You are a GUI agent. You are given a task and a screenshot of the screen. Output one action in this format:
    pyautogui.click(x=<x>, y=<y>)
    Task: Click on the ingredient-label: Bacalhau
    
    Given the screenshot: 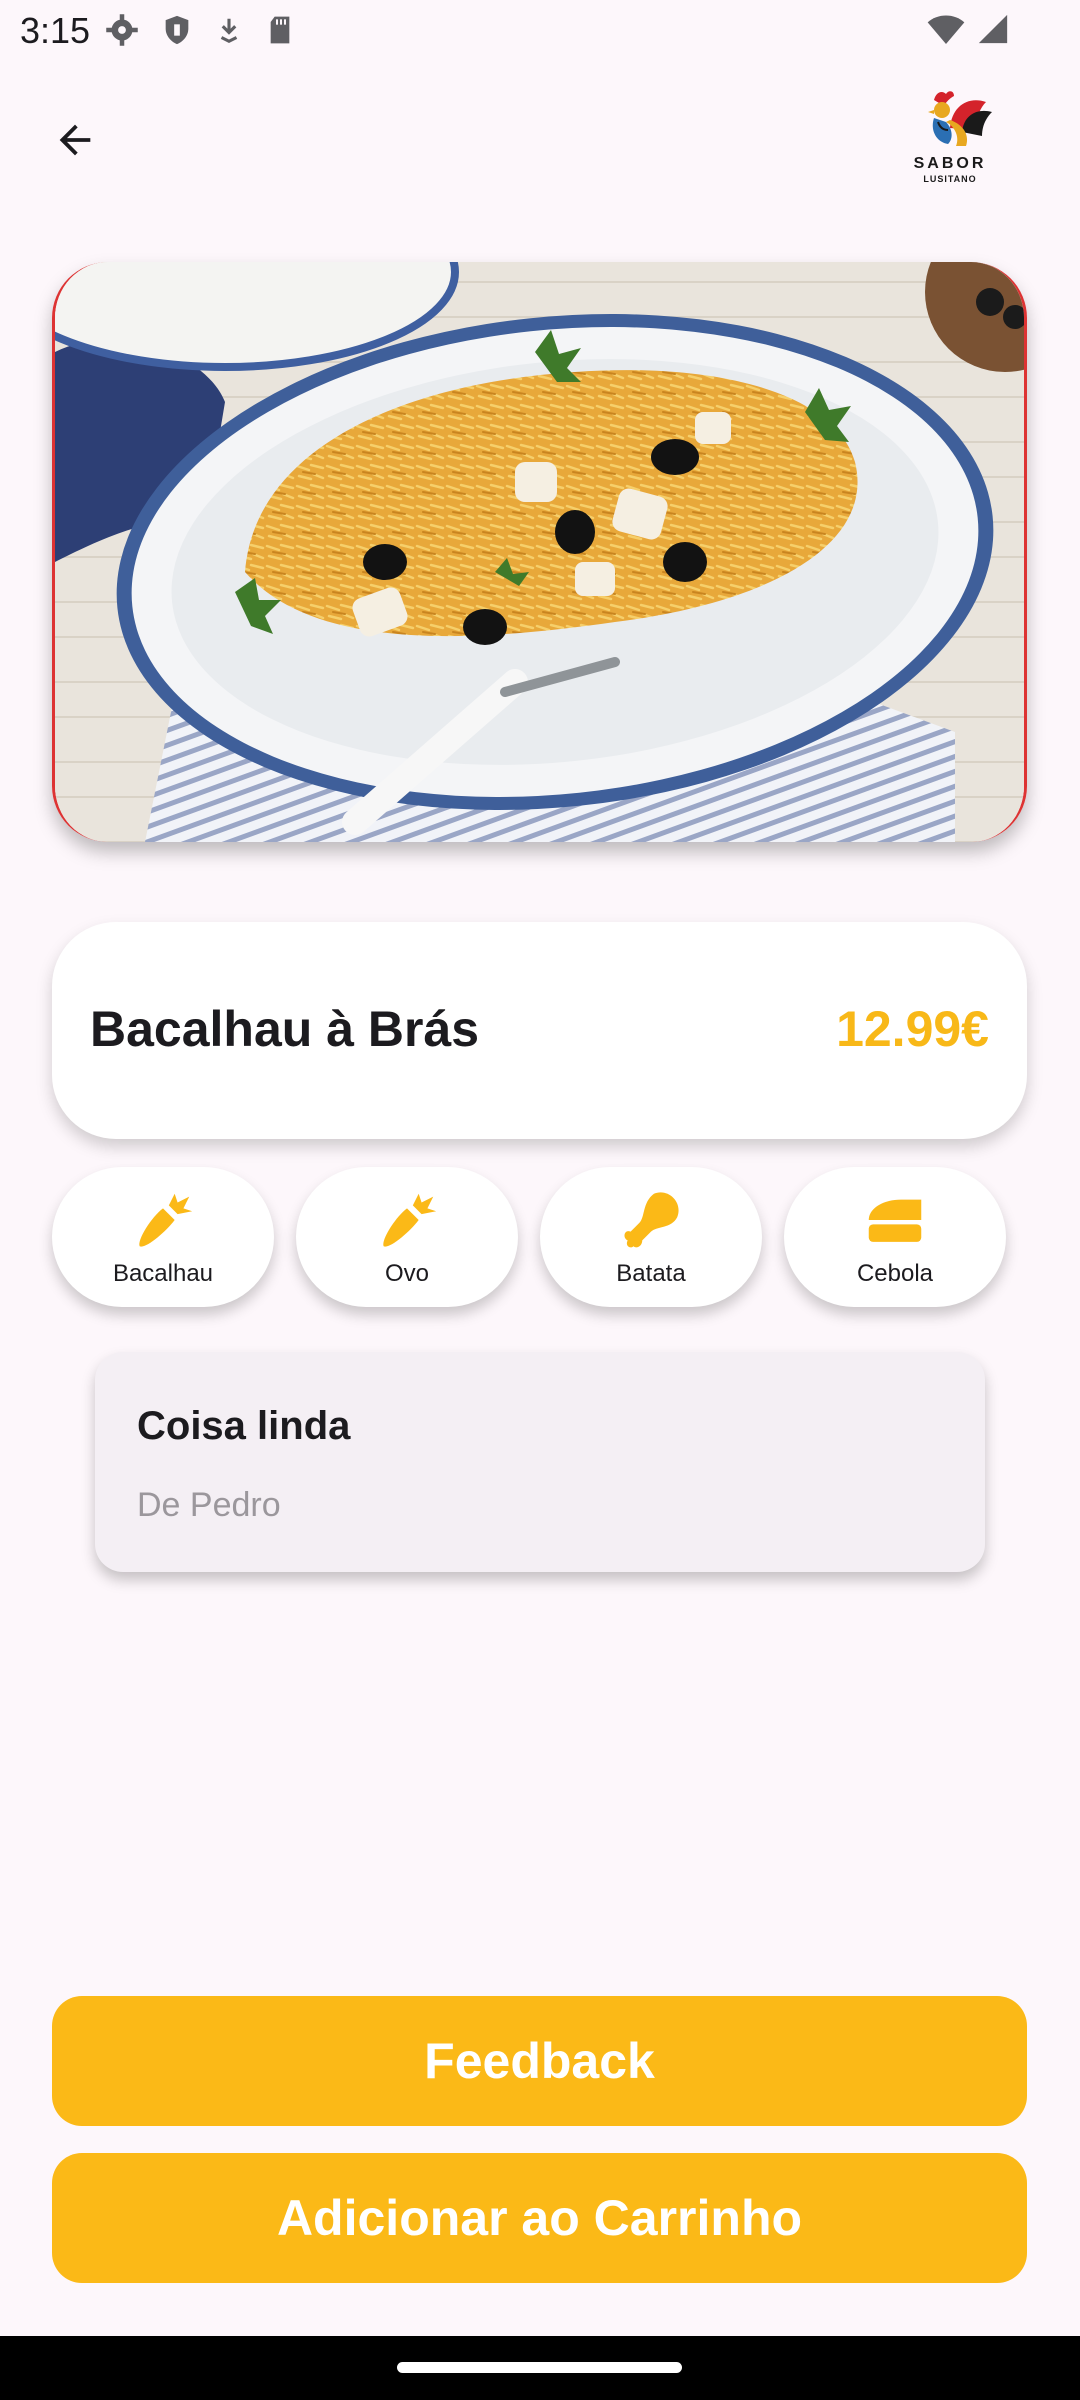 What is the action you would take?
    pyautogui.click(x=163, y=1273)
    